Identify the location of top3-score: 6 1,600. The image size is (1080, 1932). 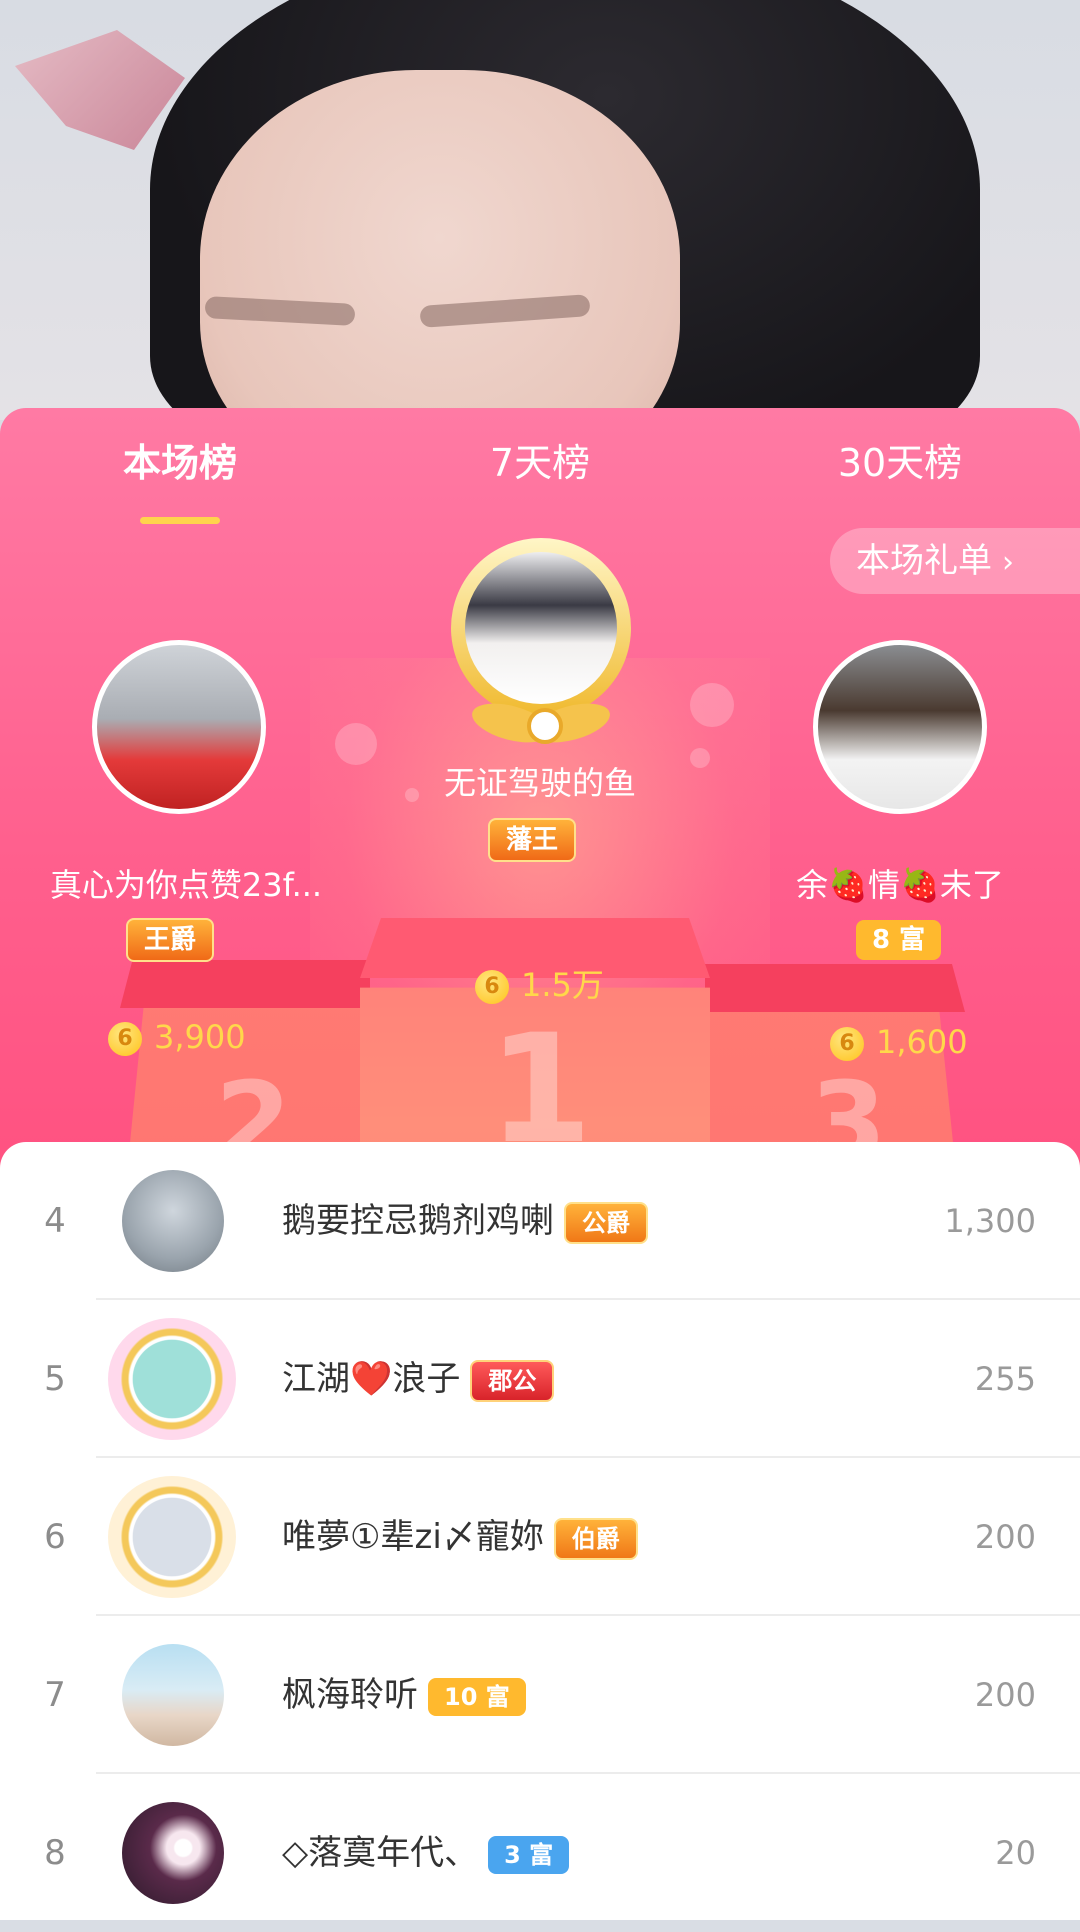
(899, 1042).